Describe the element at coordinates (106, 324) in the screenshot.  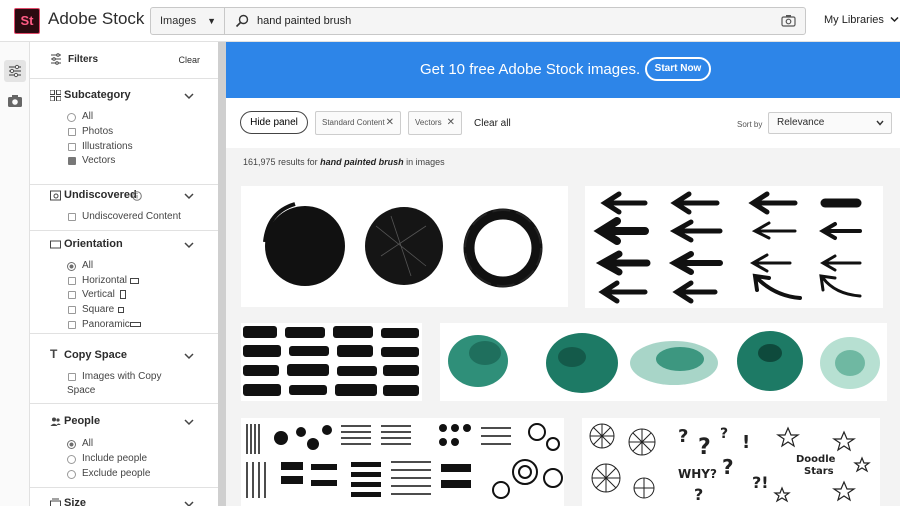
I see `option-label: Panoramic` at that location.